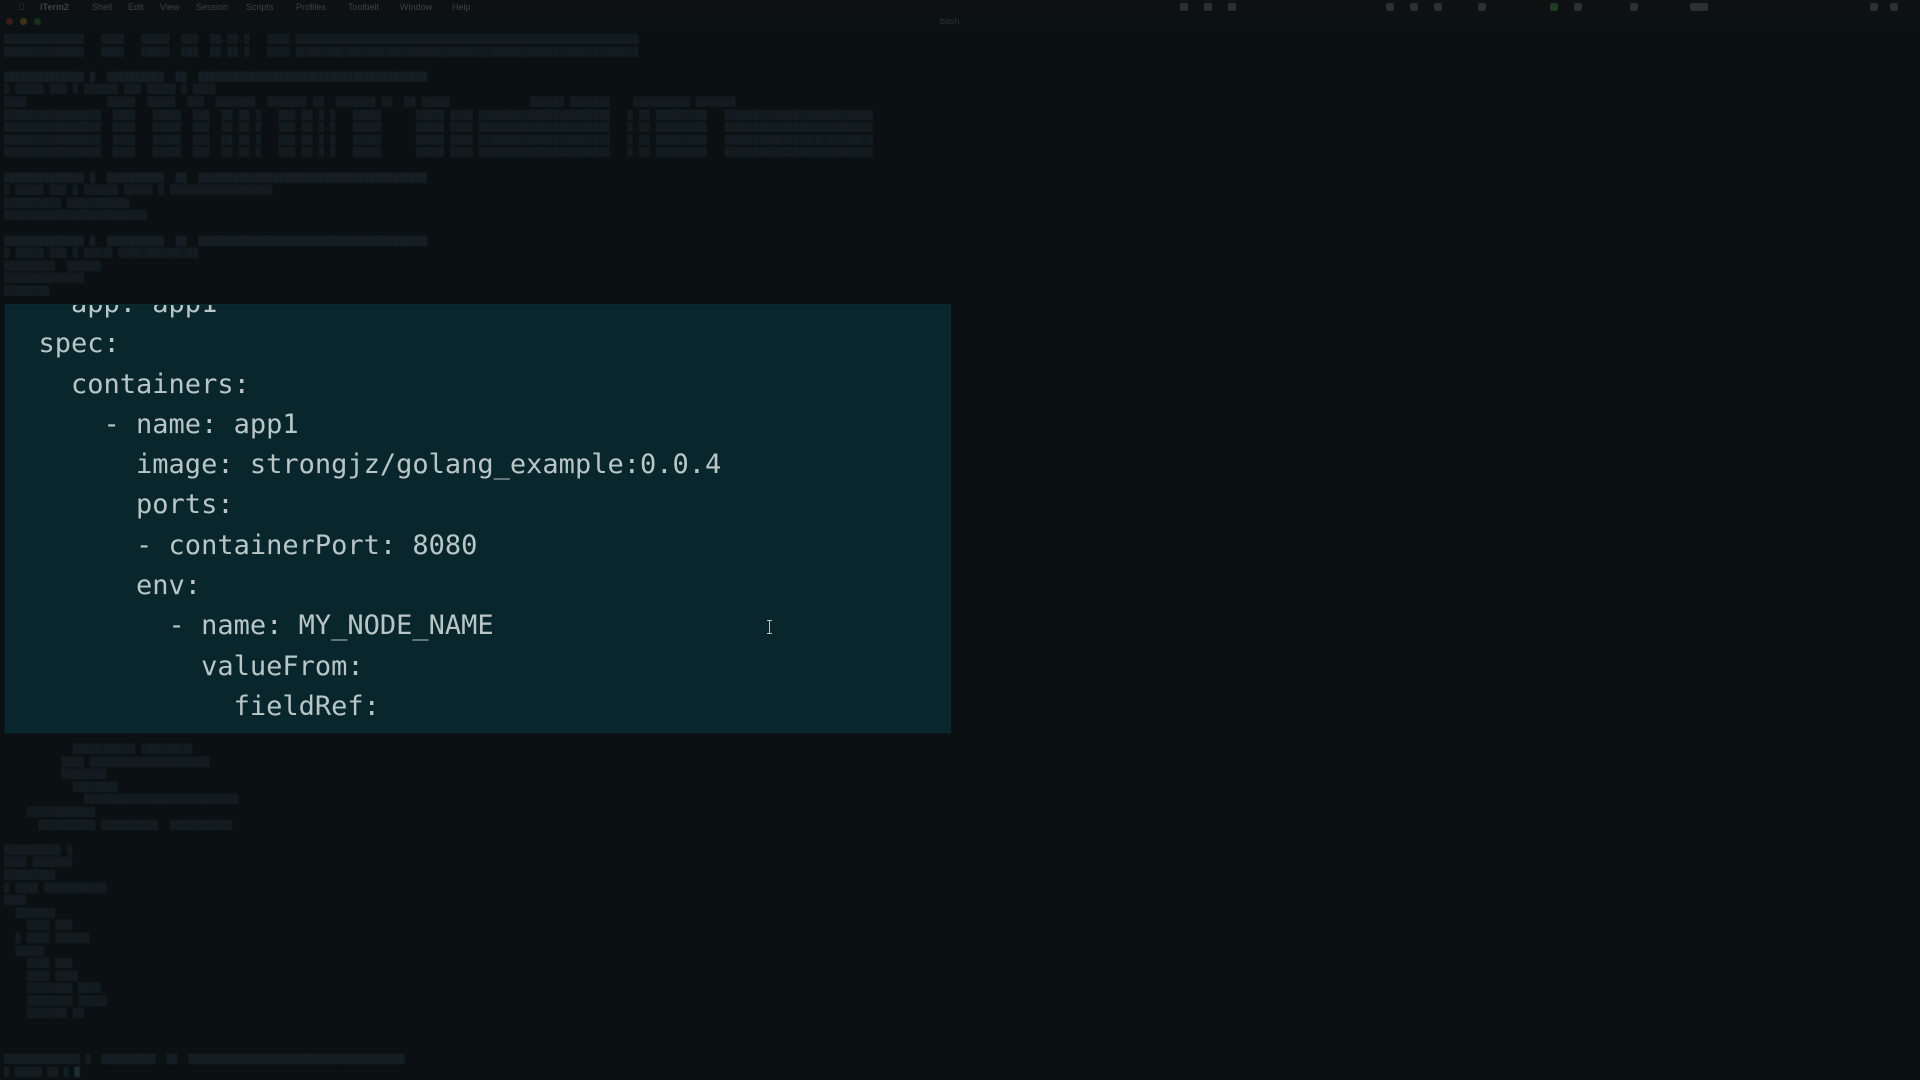  Describe the element at coordinates (185, 666) in the screenshot. I see `code-line: valueFrom:` at that location.